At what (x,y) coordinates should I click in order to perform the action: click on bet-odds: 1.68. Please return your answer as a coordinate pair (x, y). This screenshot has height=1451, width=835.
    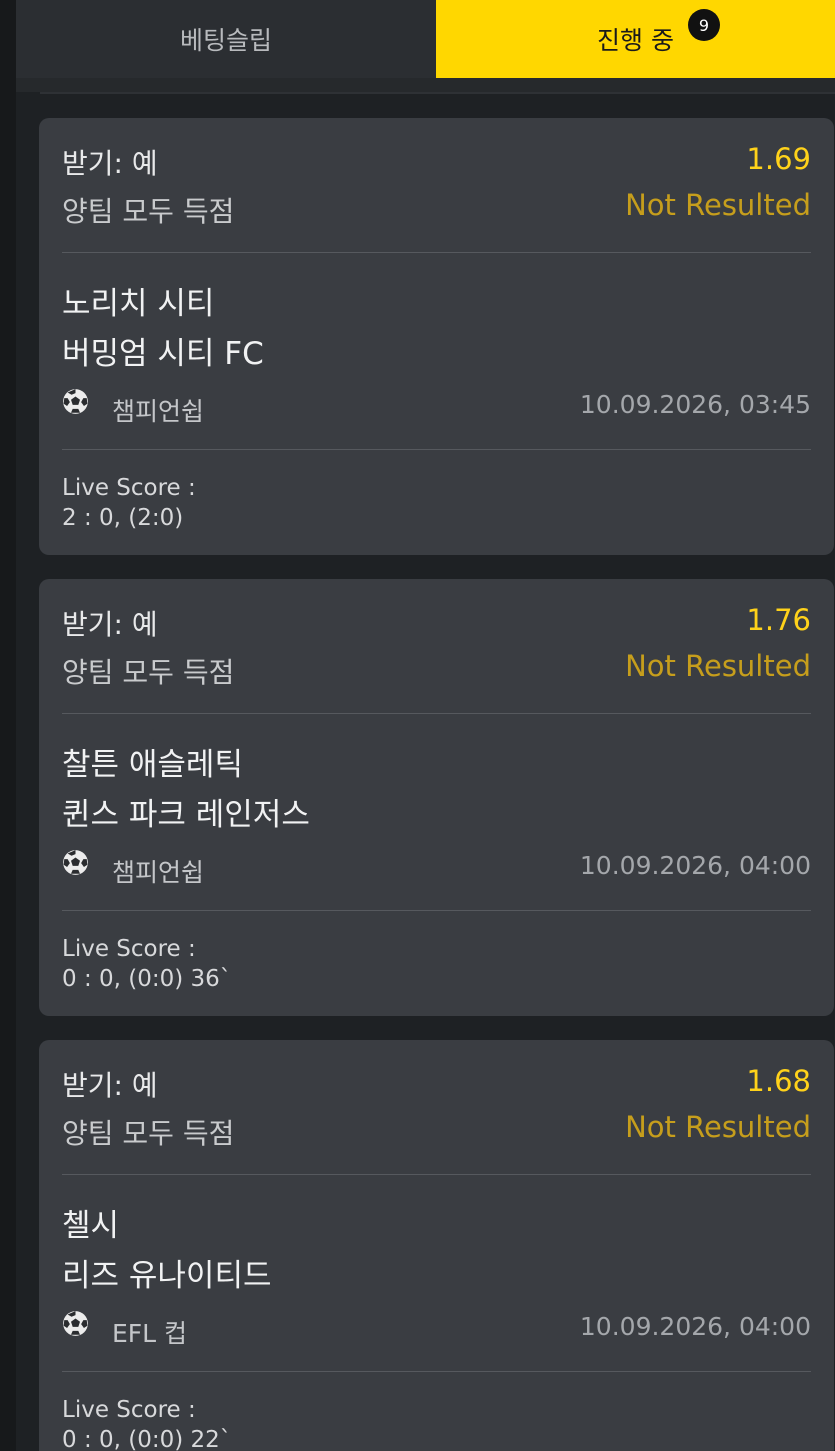
    Looking at the image, I should click on (778, 1081).